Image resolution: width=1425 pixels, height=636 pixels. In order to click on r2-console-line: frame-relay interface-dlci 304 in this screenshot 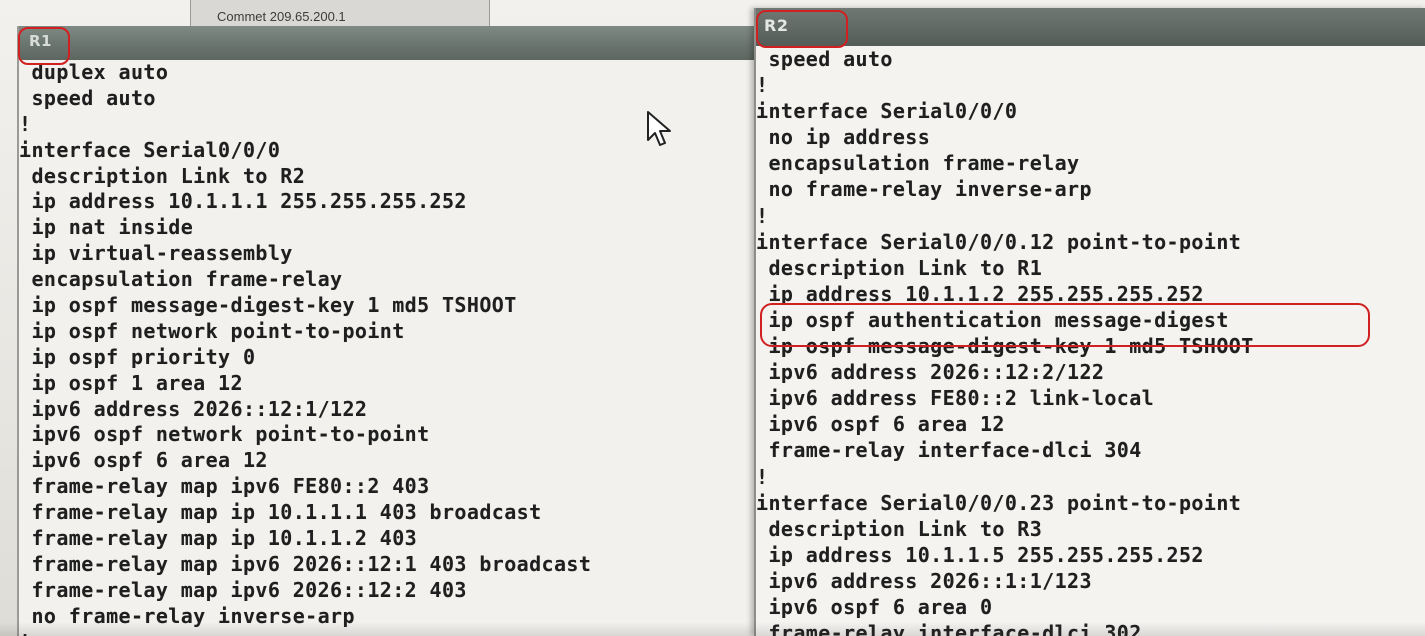, I will do `click(949, 450)`.